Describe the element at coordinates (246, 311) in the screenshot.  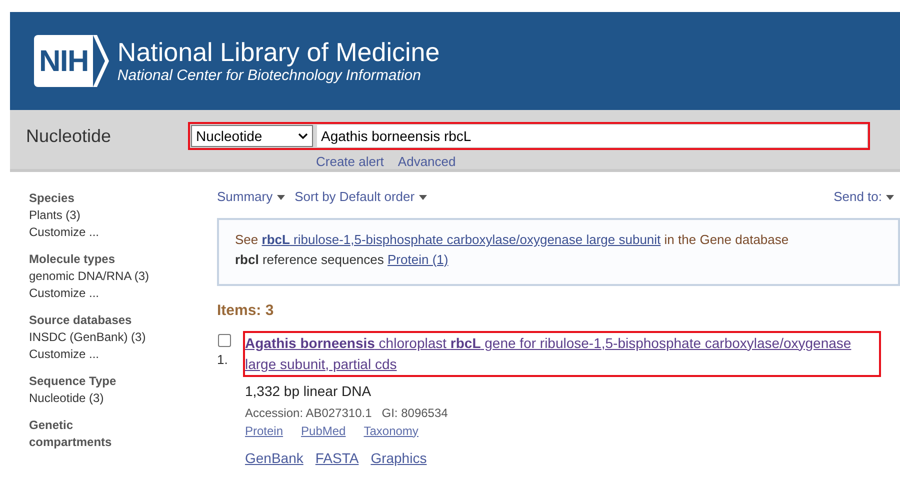
I see `items-count: Items: 3` at that location.